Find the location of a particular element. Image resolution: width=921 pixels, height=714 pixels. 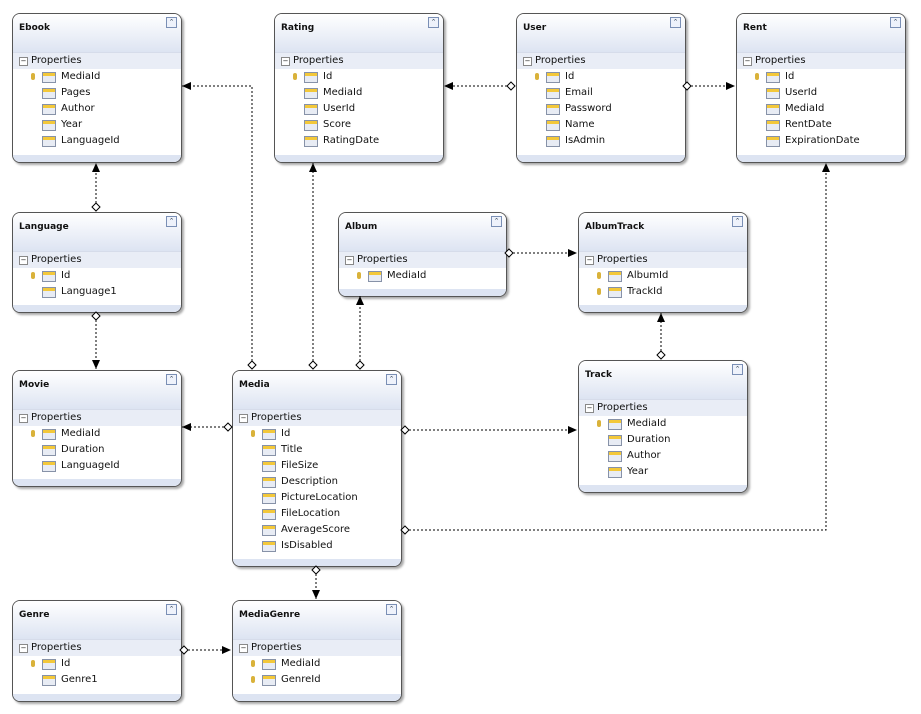

property-row: ExpirationDate is located at coordinates (821, 141).